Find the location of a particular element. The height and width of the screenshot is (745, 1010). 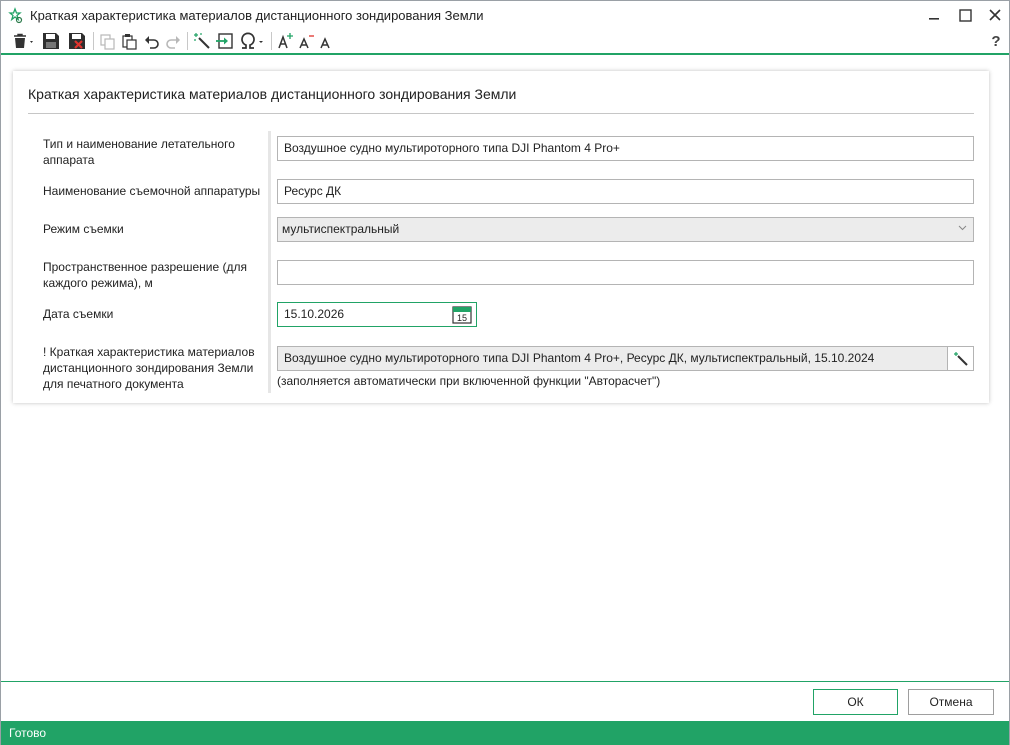

paste-icon is located at coordinates (129, 41).